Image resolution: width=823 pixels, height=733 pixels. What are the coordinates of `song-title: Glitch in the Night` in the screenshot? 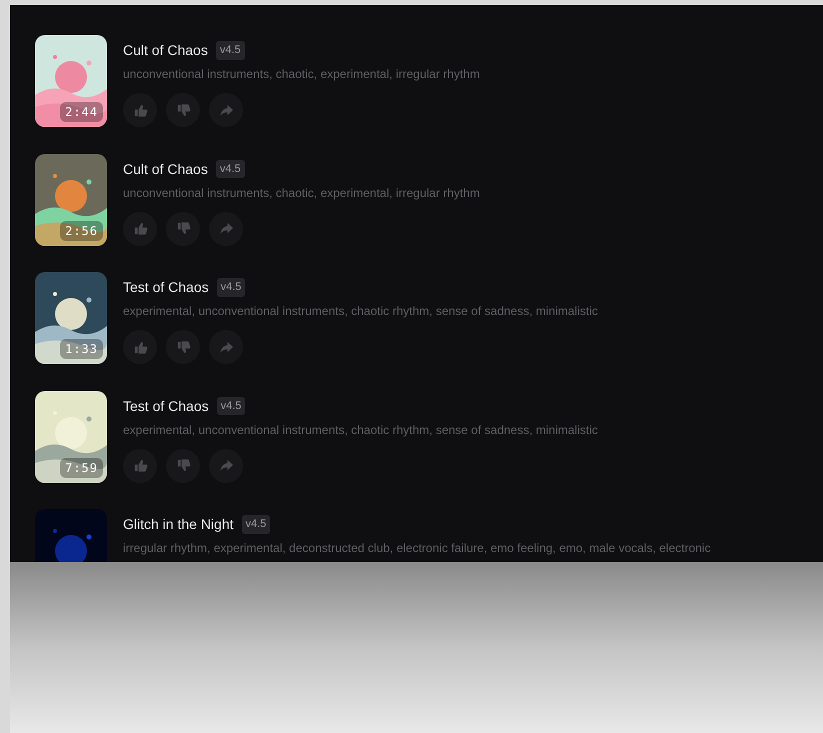 It's located at (178, 524).